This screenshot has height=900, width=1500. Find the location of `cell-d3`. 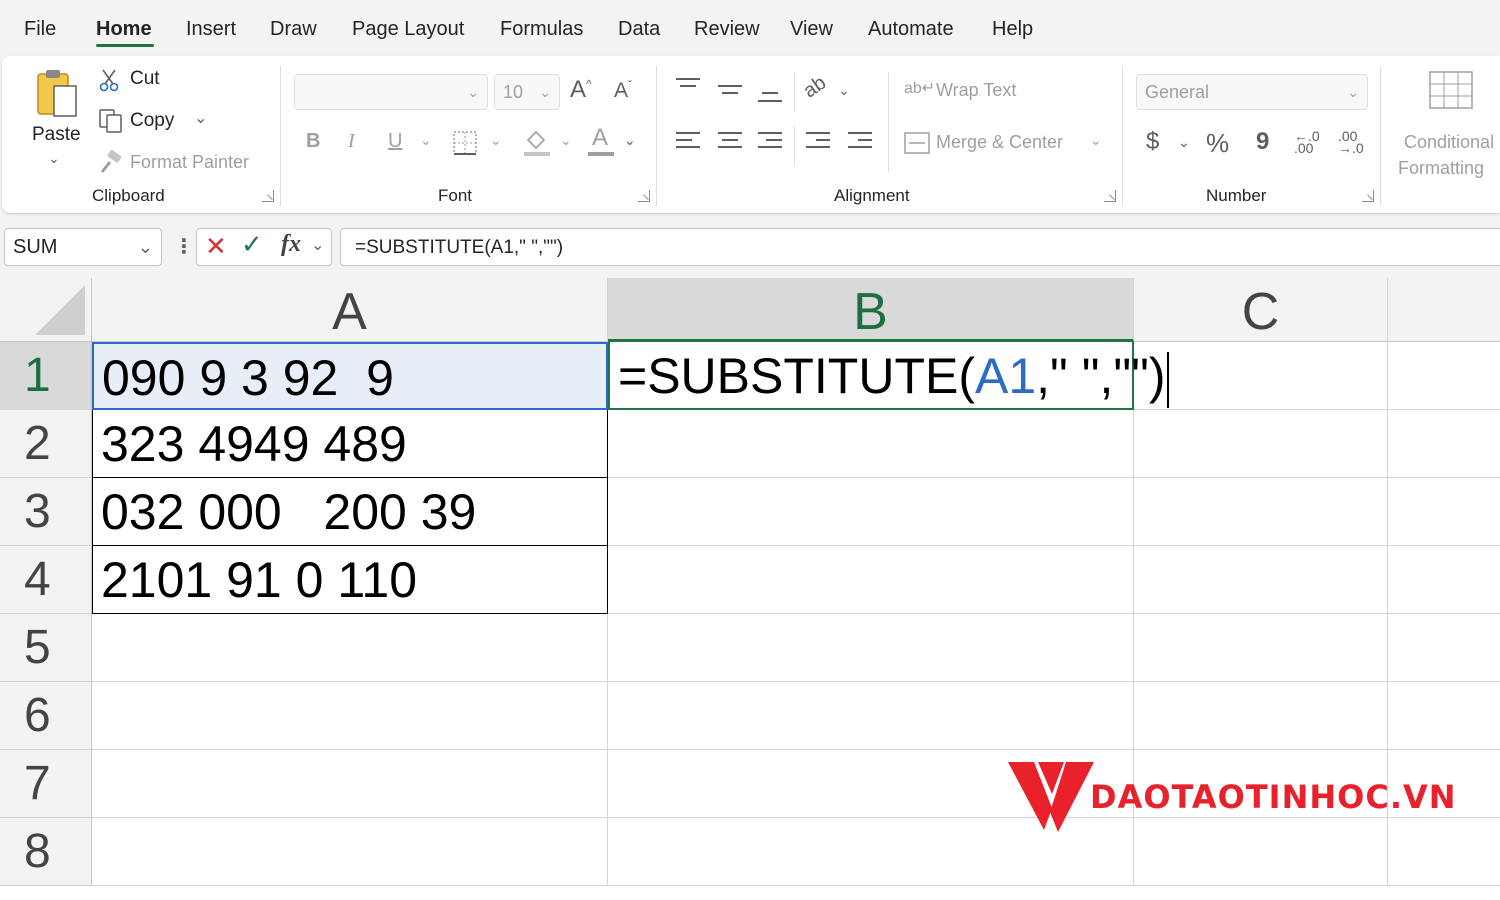

cell-d3 is located at coordinates (1444, 512).